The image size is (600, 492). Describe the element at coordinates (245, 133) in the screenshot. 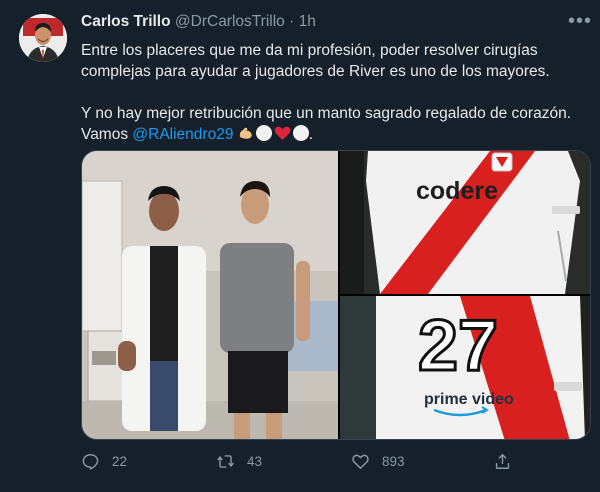

I see `flexed-biceps-icon` at that location.